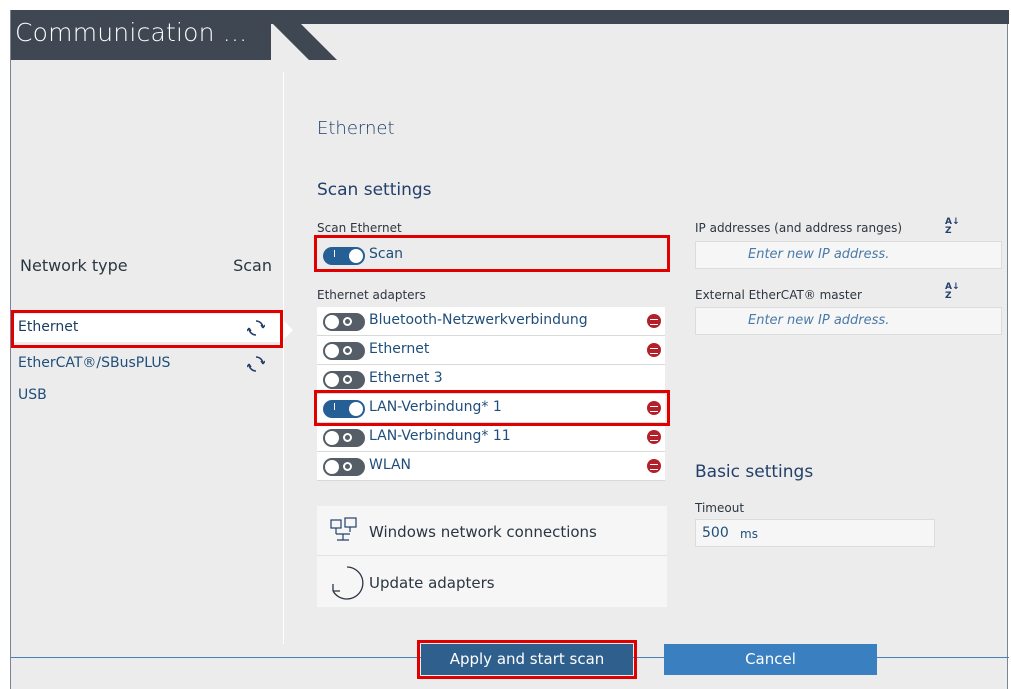 This screenshot has height=689, width=1011. What do you see at coordinates (720, 508) in the screenshot?
I see `timeout-label: Timeout` at bounding box center [720, 508].